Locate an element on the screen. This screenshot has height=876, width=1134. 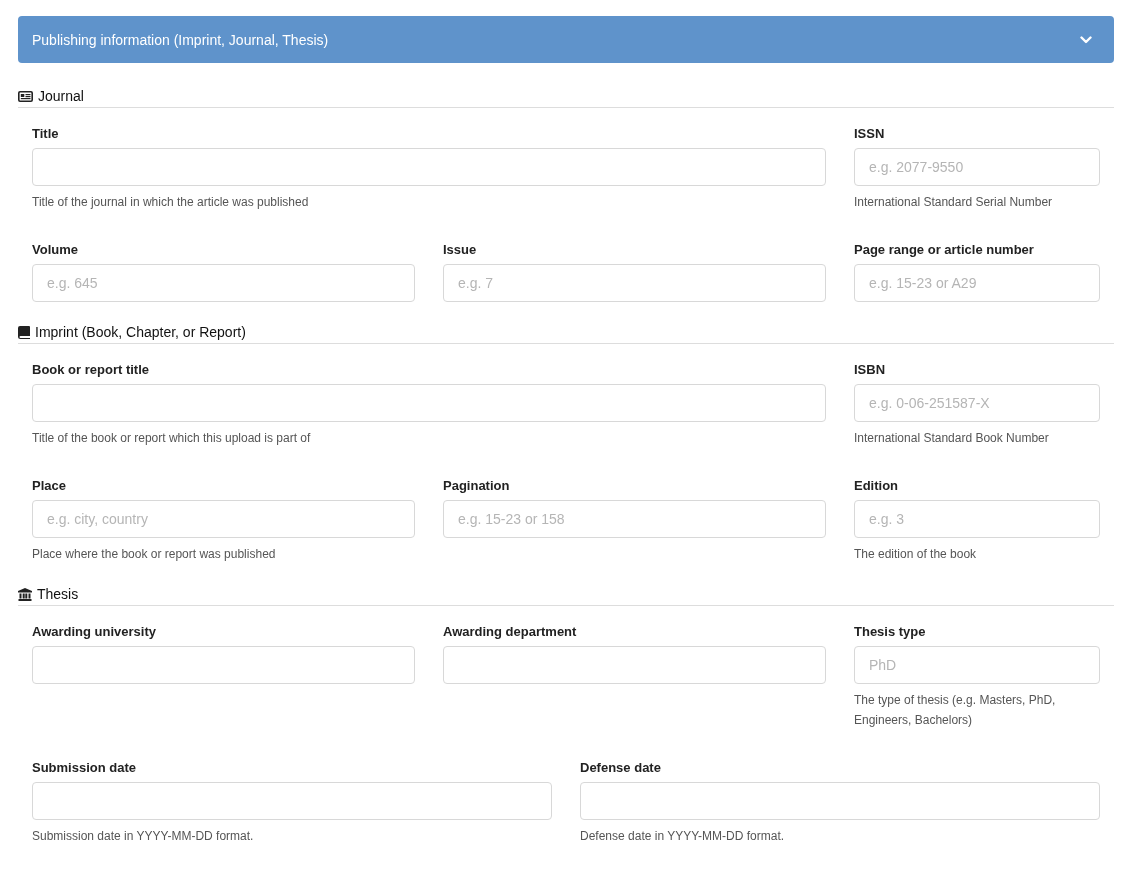
field-label: Thesis type is located at coordinates (890, 632).